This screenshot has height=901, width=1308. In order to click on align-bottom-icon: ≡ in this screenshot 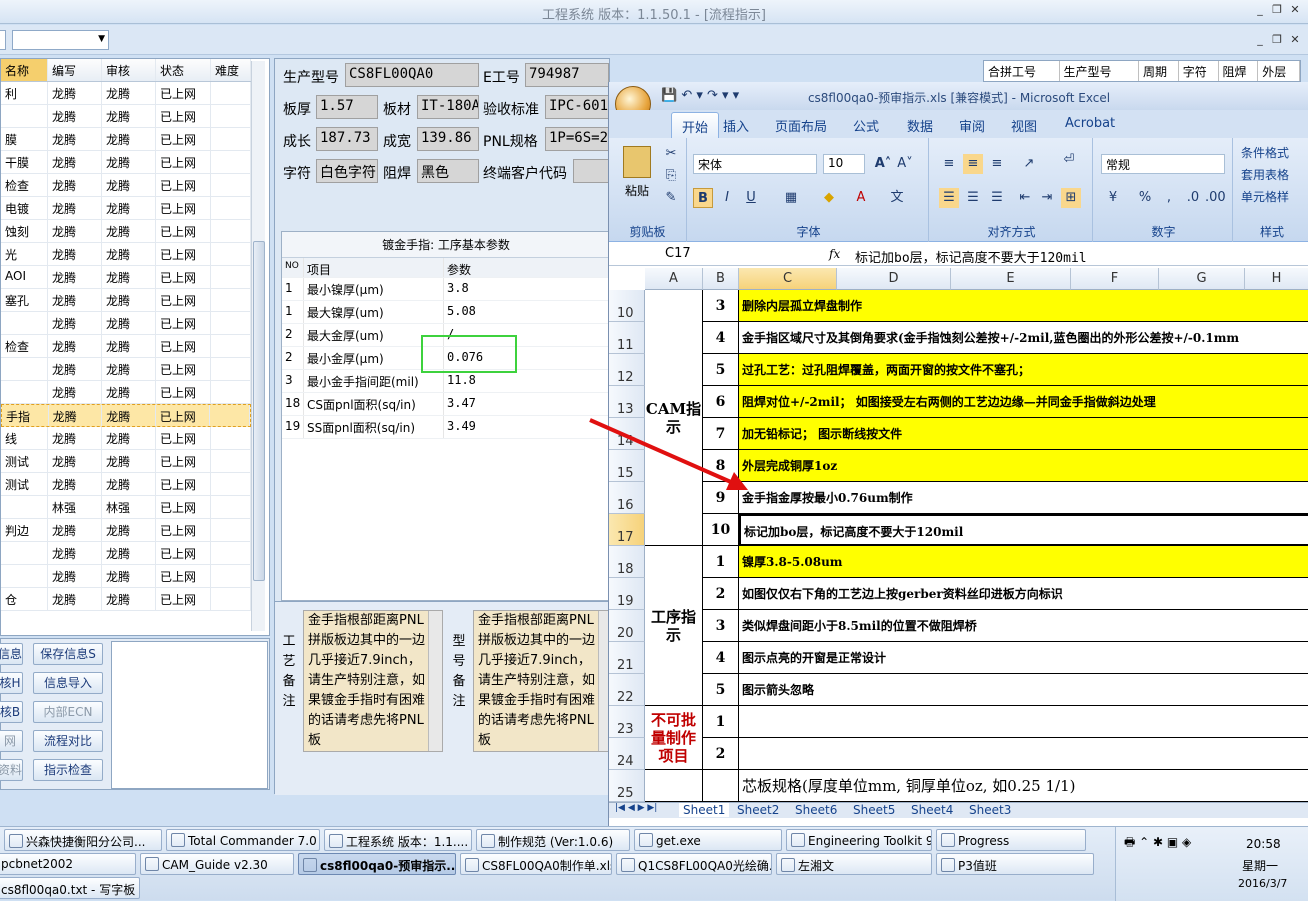, I will do `click(997, 164)`.